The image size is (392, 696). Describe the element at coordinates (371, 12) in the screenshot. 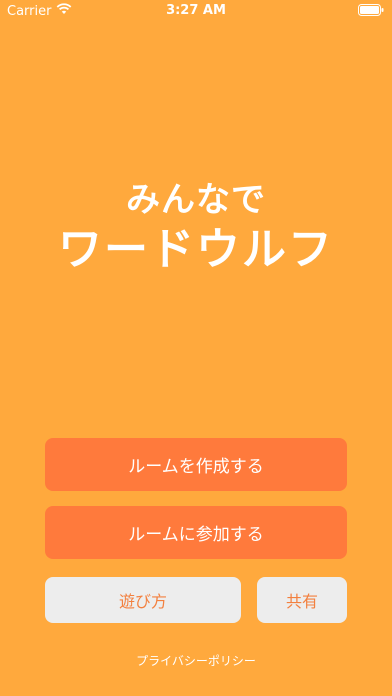

I see `battery-icon` at that location.